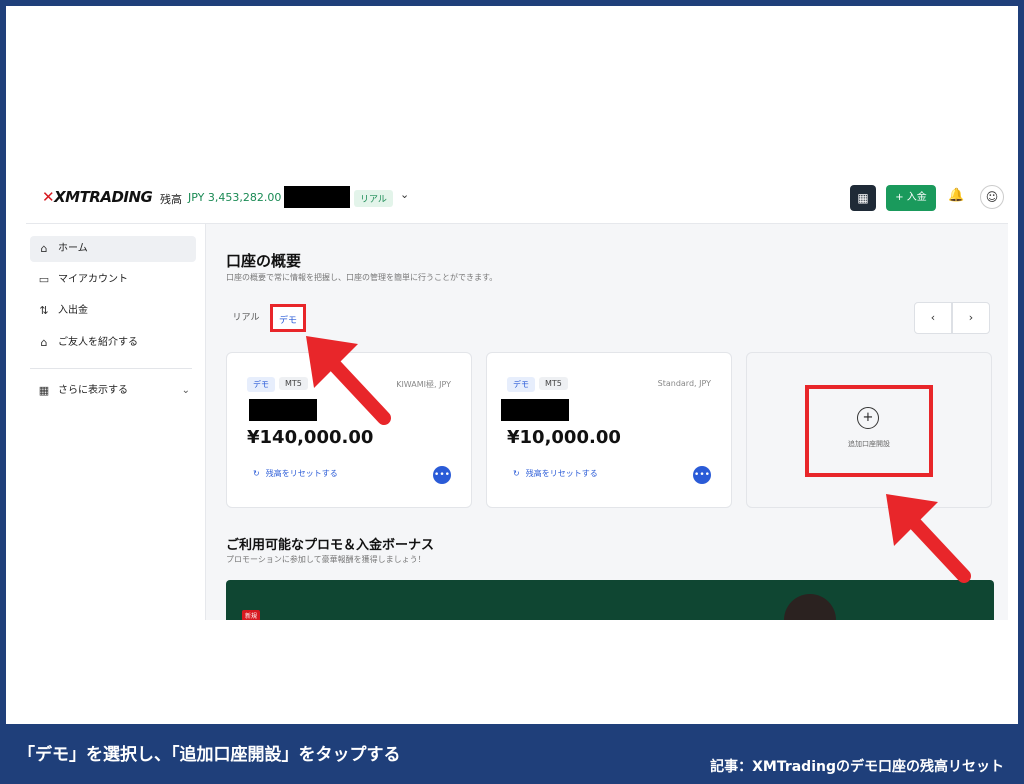  Describe the element at coordinates (911, 198) in the screenshot. I see `deposit-button: + 入金` at that location.